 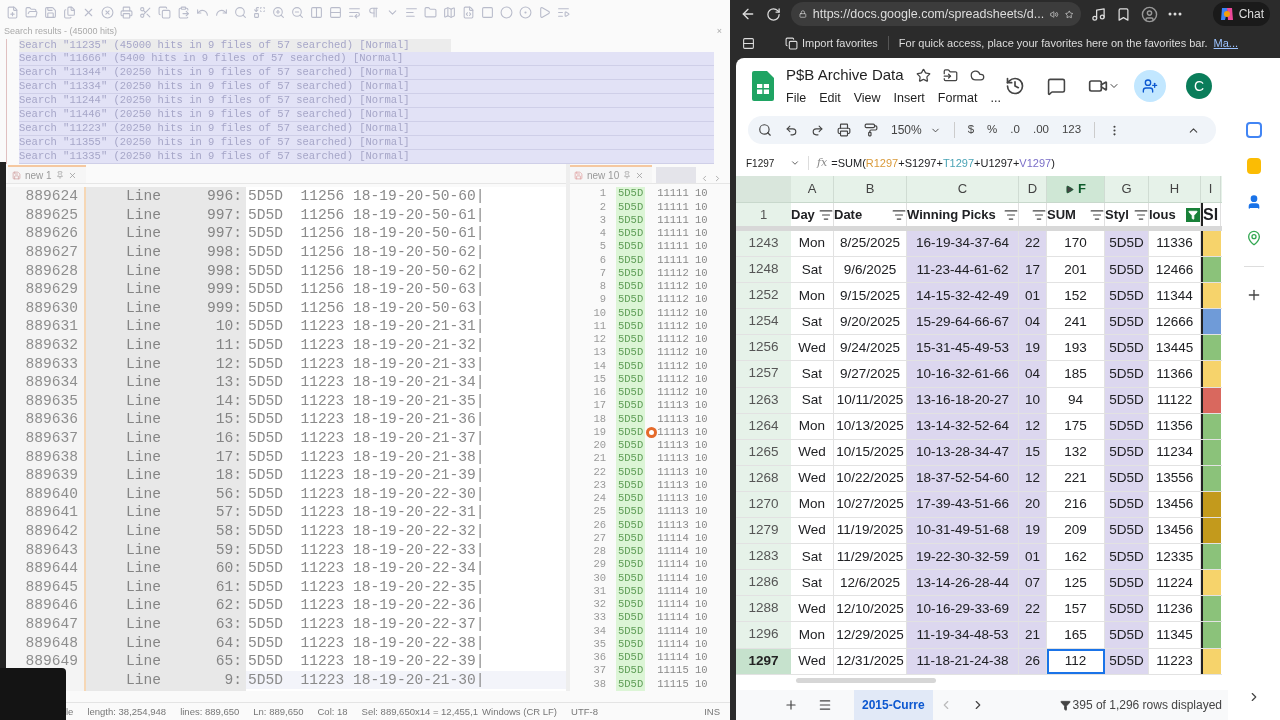 What do you see at coordinates (979, 557) in the screenshot?
I see `table-row: 1283 Sat 11/29/2025 19-22-30-32-59 01 162 5D5D 12335` at bounding box center [979, 557].